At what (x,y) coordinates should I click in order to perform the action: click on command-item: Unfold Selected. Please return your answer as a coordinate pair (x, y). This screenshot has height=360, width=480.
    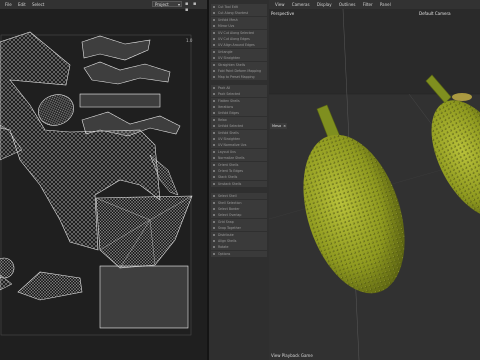
    Looking at the image, I should click on (239, 126).